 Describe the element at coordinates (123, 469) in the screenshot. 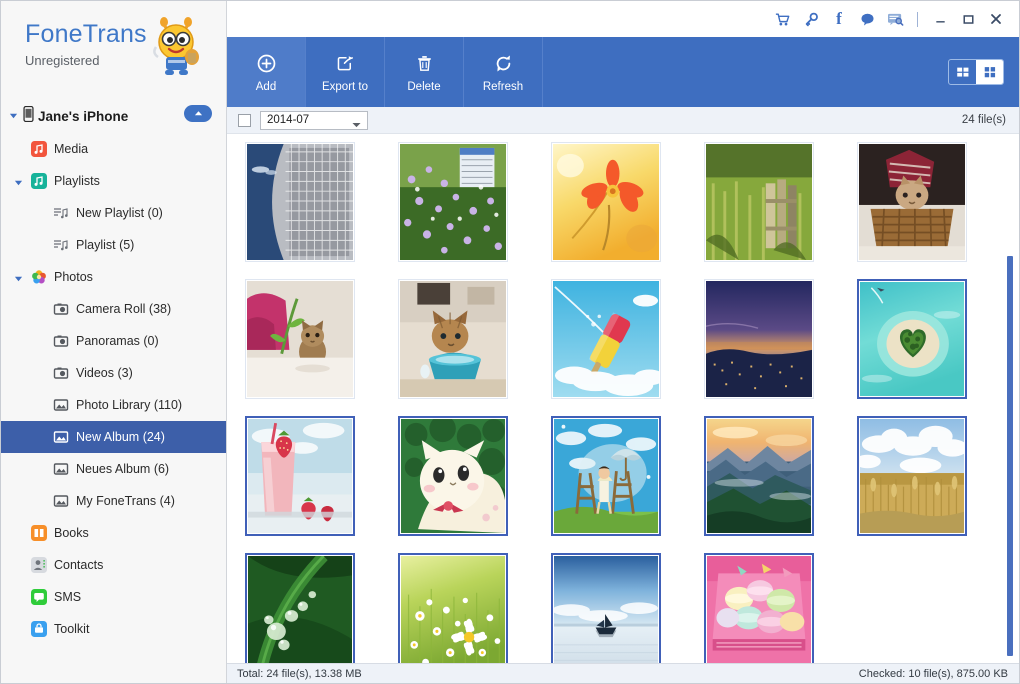

I see `sidebar-item-label: Neues Album (6)` at that location.